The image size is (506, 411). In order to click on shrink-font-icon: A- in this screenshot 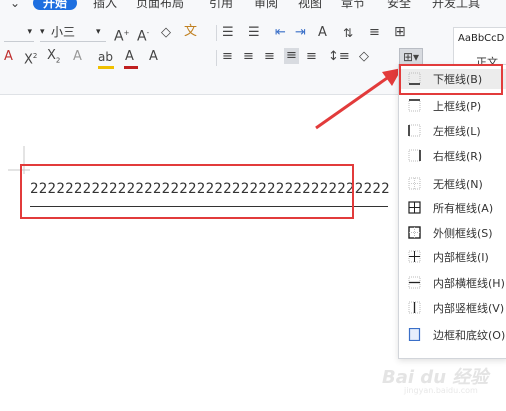, I will do `click(143, 35)`.